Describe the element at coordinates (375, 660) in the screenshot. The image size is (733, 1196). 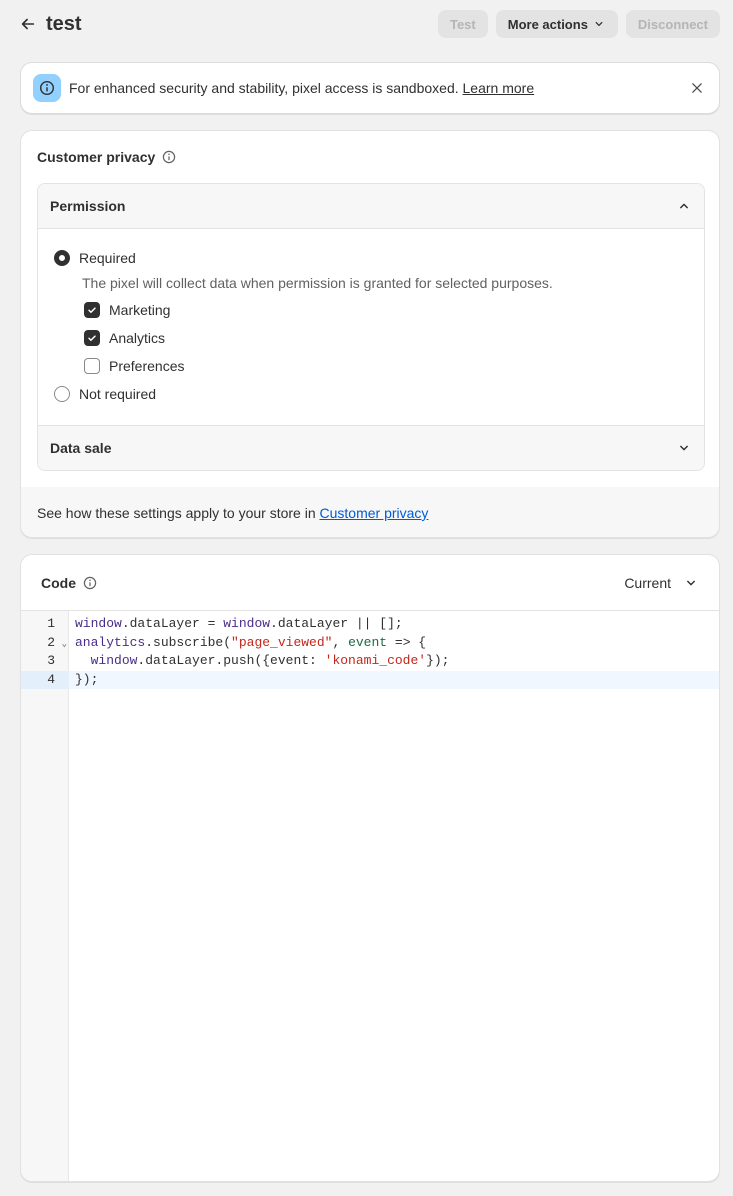
I see `code-token: 'konami_code'` at that location.